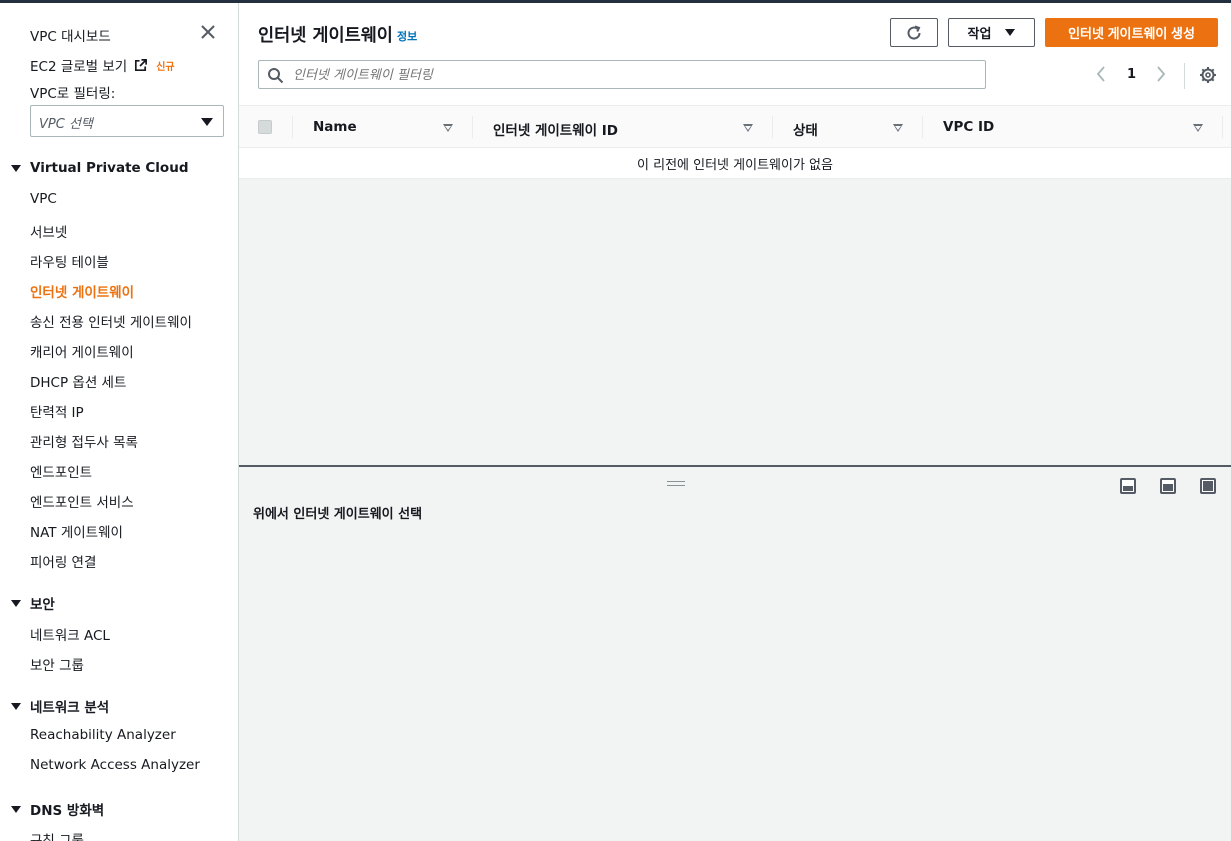 Image resolution: width=1231 pixels, height=841 pixels. I want to click on section-dns-firewall: DNS 방화벽, so click(57, 809).